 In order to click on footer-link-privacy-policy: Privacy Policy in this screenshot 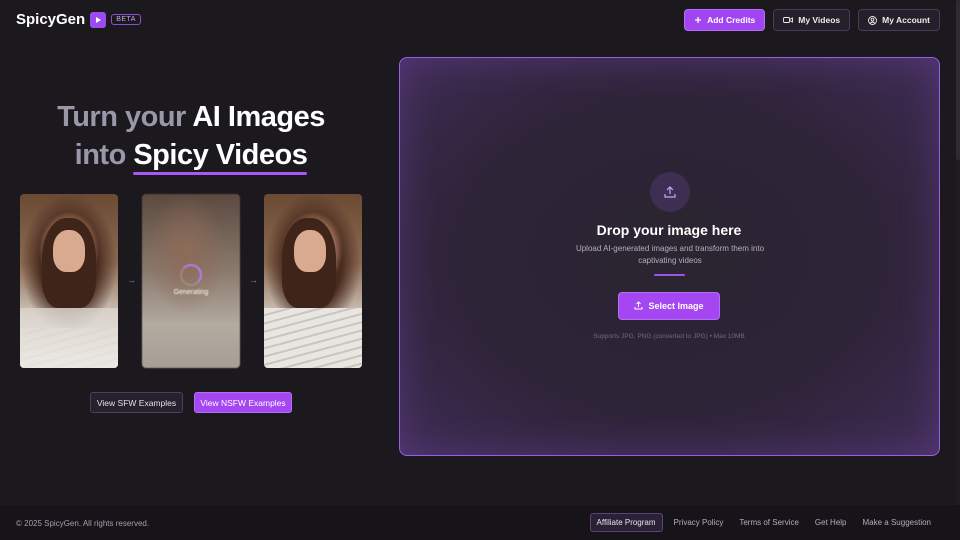, I will do `click(699, 522)`.